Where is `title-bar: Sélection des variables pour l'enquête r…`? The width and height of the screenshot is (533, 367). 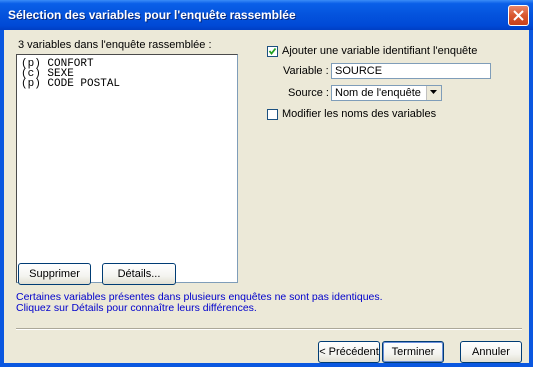
title-bar: Sélection des variables pour l'enquête r… is located at coordinates (266, 15).